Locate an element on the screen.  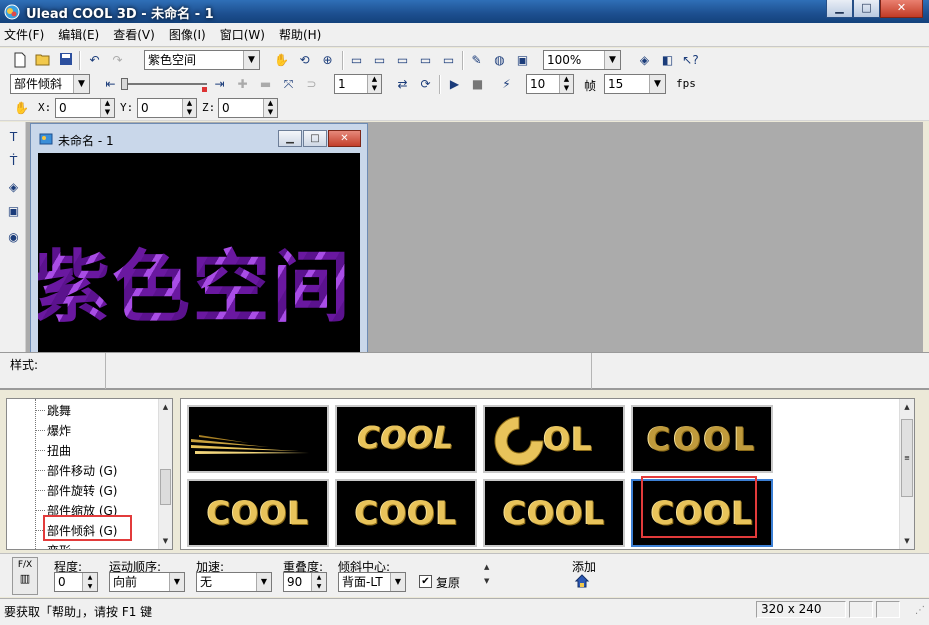
text-combo: 紫色空间 ▼ is located at coordinates (202, 60).